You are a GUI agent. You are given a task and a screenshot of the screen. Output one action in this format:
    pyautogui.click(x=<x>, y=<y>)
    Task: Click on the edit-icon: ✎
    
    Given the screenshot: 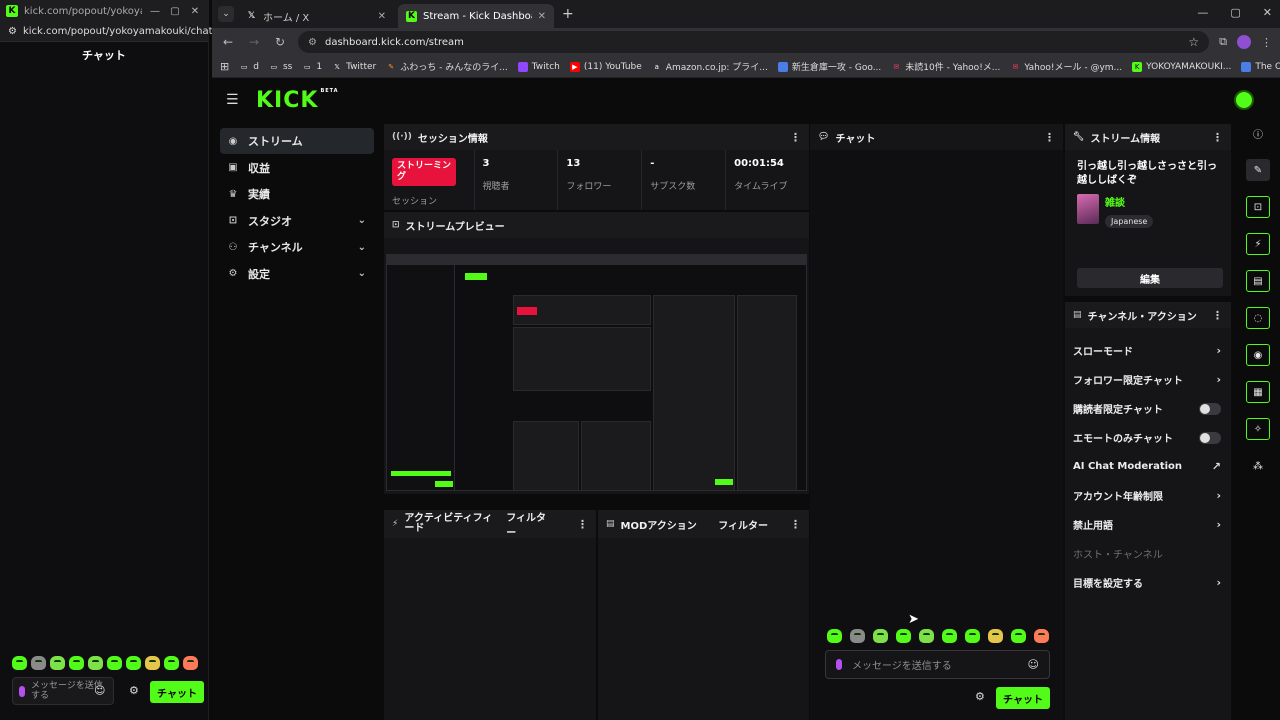 What is the action you would take?
    pyautogui.click(x=1258, y=170)
    